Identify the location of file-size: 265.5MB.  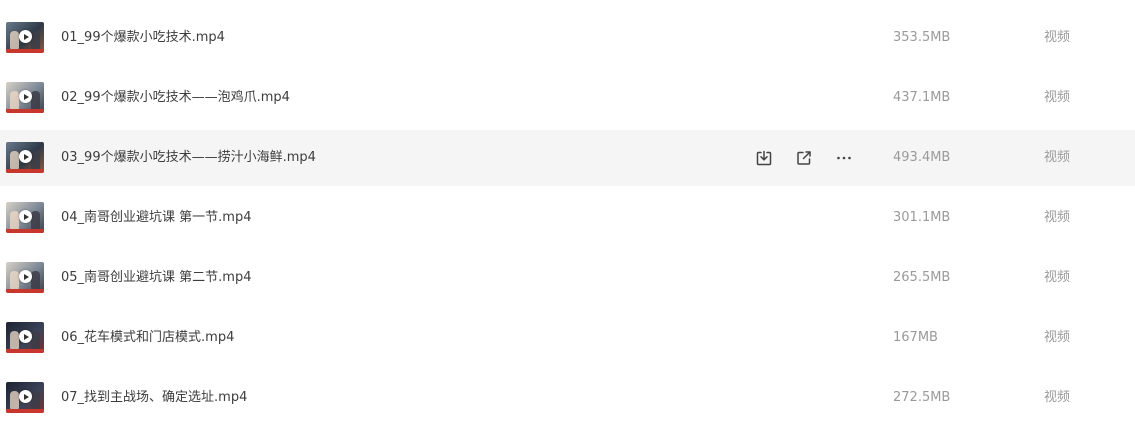
(922, 277).